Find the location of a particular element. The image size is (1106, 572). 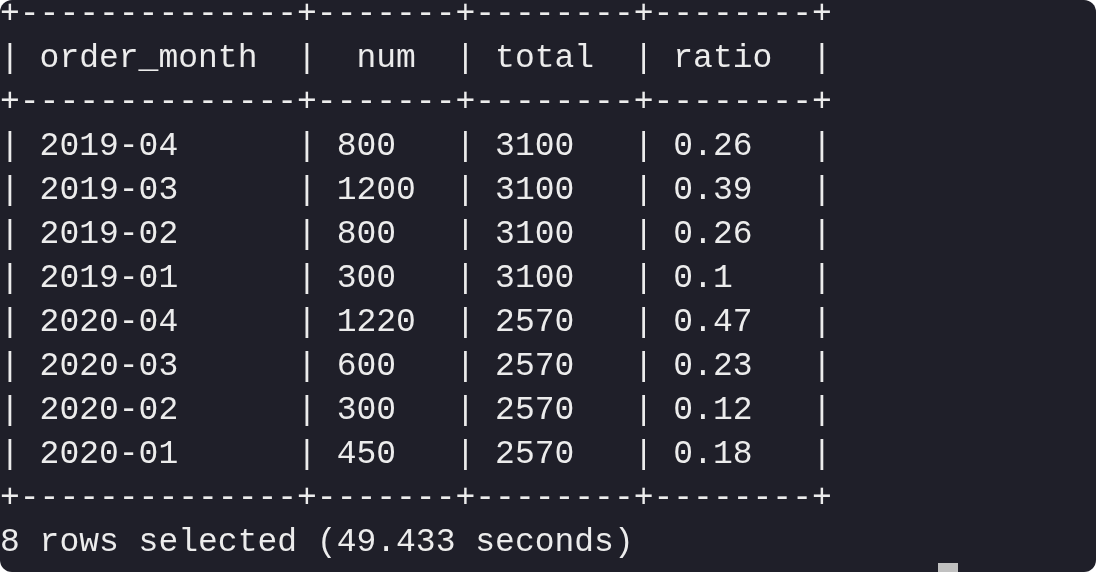

terminal-line: | 2019-01 | 300 | 3100 | 0.1 | is located at coordinates (416, 279).